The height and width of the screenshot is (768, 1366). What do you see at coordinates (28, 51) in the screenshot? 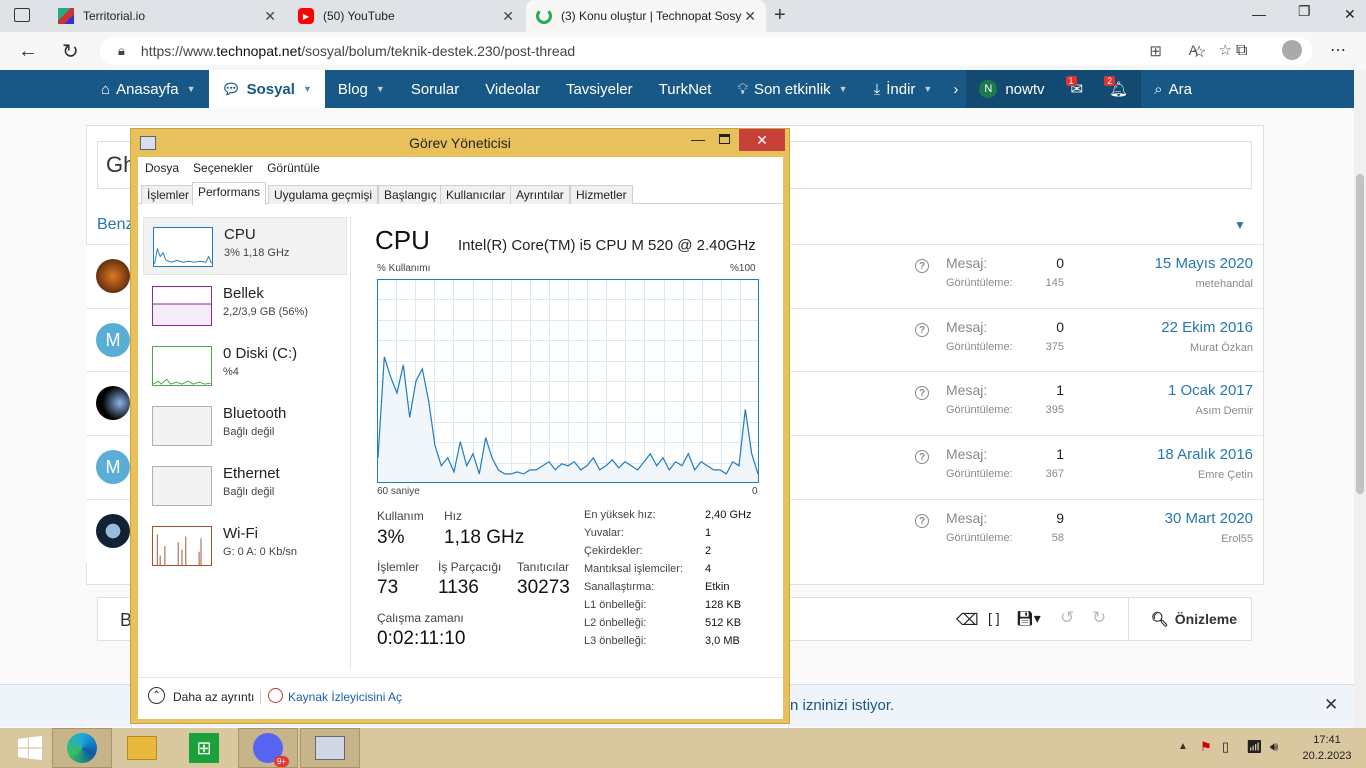
I see `back-icon: ←` at bounding box center [28, 51].